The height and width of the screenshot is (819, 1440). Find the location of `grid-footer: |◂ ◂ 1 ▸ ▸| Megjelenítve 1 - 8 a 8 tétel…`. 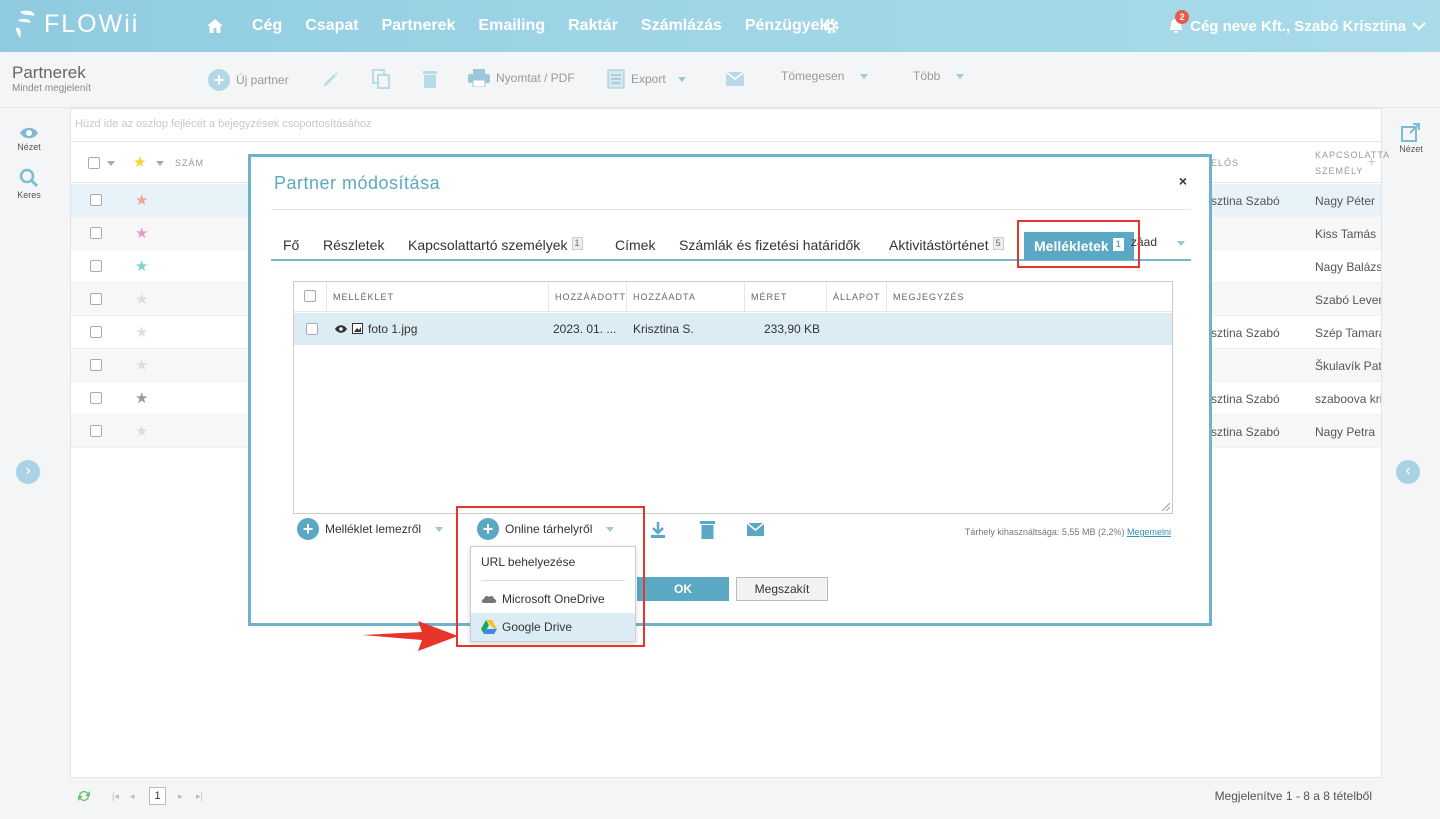

grid-footer: |◂ ◂ 1 ▸ ▸| Megjelenítve 1 - 8 a 8 tétel… is located at coordinates (726, 795).